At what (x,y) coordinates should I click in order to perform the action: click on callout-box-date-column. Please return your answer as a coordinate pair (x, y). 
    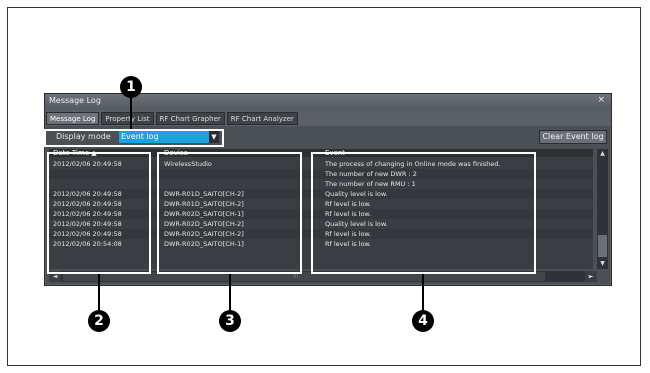
    Looking at the image, I should click on (99, 213).